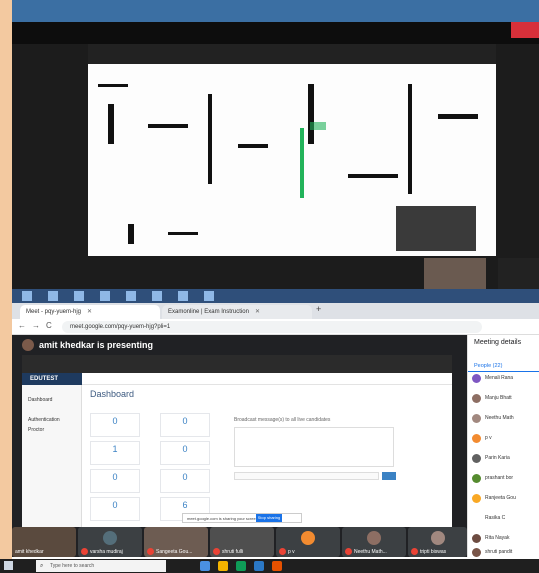 This screenshot has height=573, width=539. What do you see at coordinates (52, 450) in the screenshot?
I see `shared-sidebar: Dashboard Authentication Proctor` at bounding box center [52, 450].